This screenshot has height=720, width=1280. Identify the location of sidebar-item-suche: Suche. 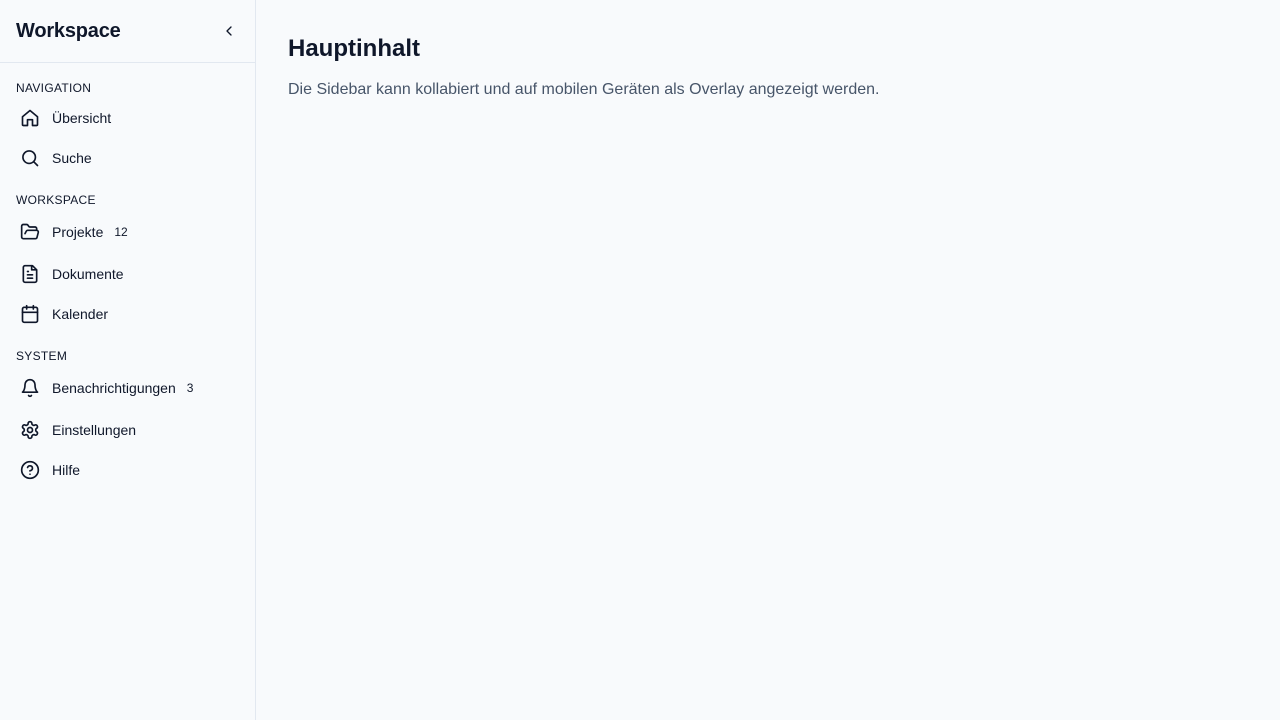
(127, 158).